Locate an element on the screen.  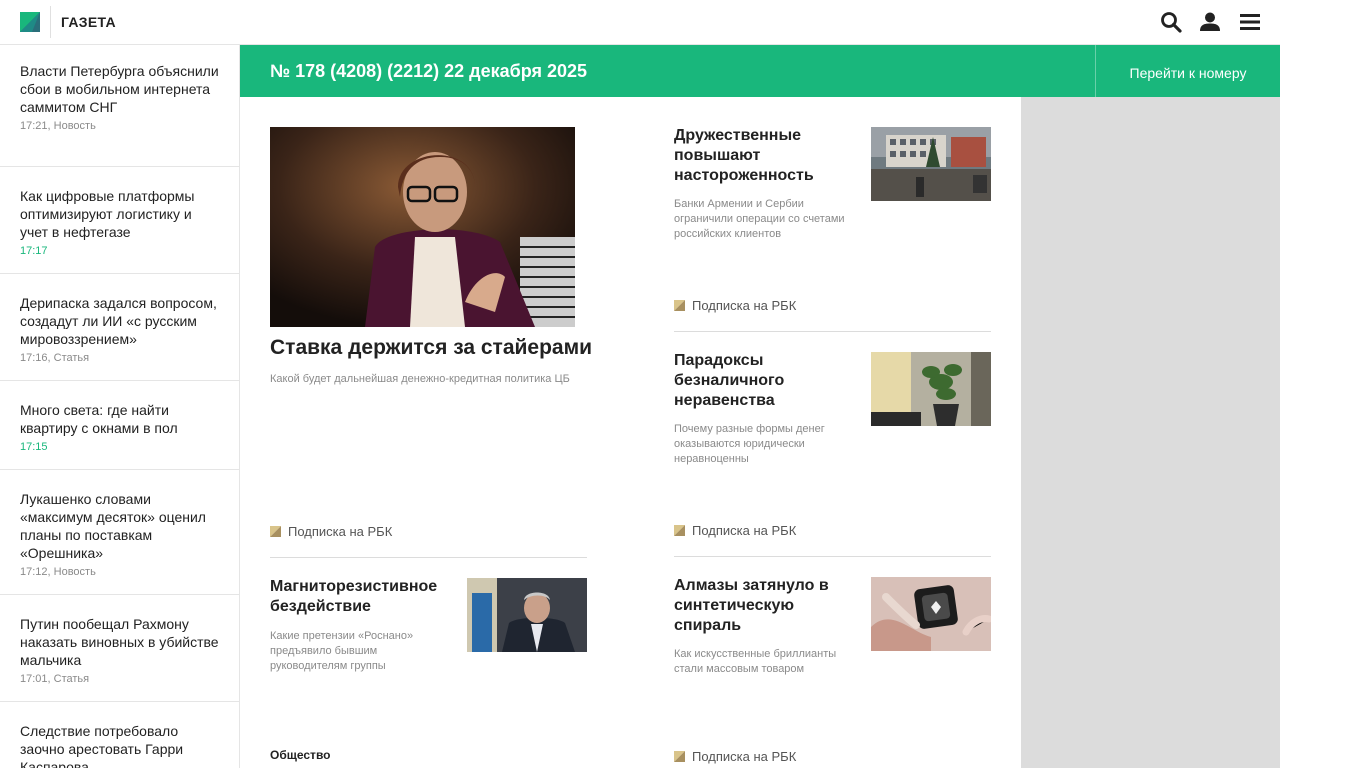
issue-title: № 178 (4208) (2212) 22 декабря 2025 is located at coordinates (429, 71).